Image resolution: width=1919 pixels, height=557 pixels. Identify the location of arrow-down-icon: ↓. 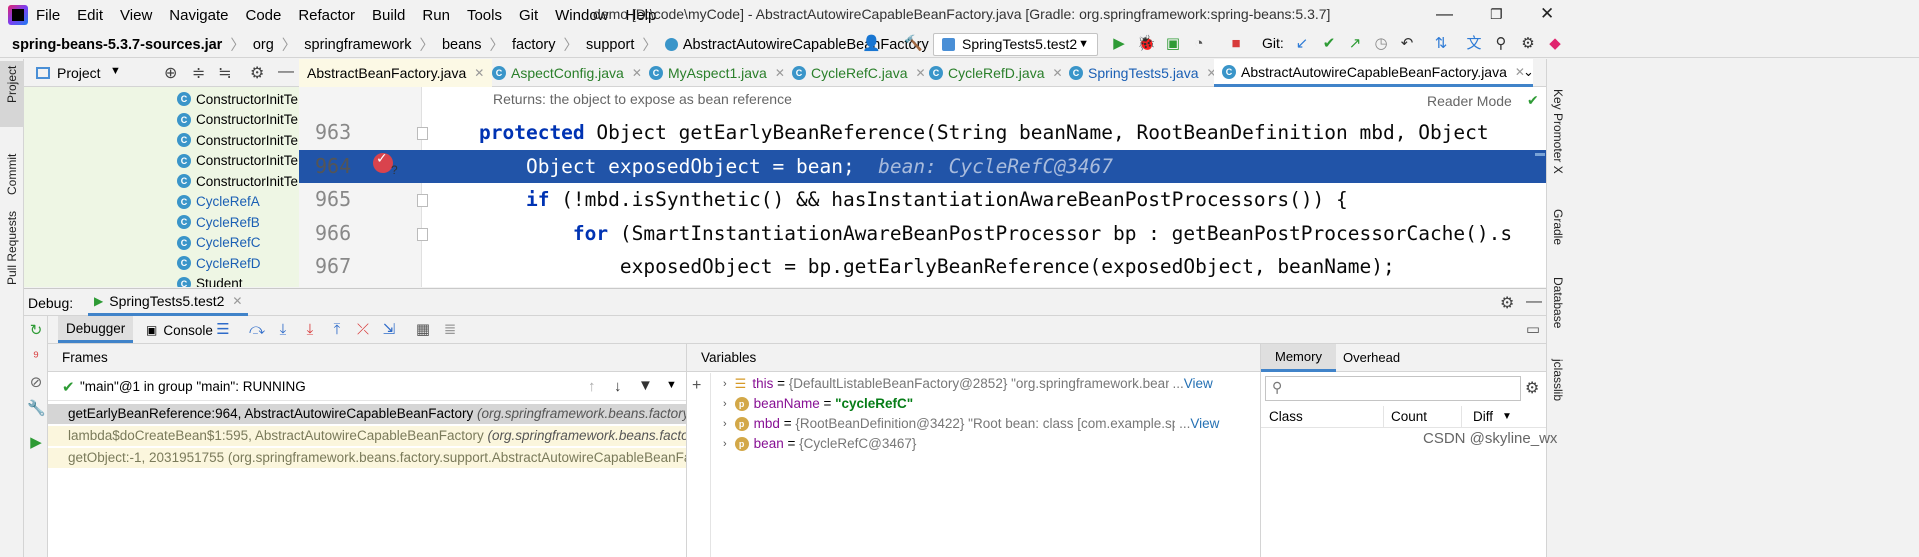
(618, 386).